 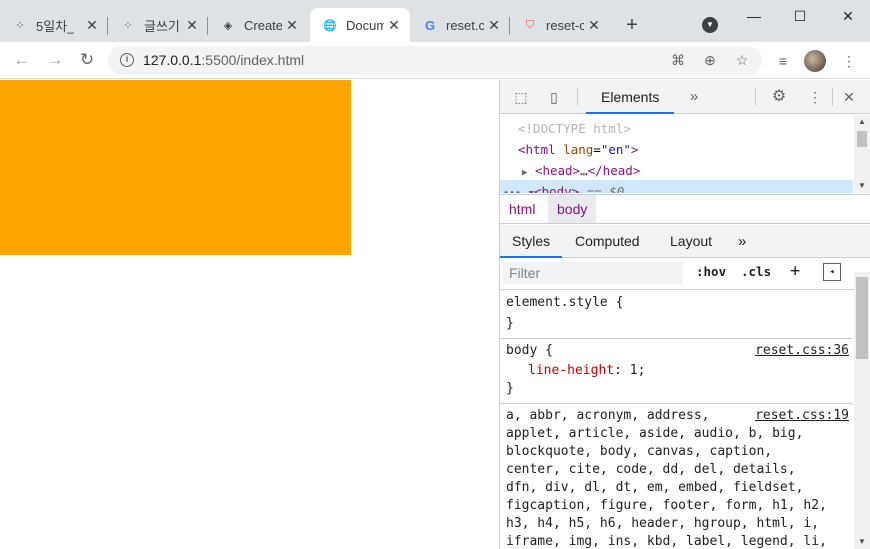 I want to click on rule-selector-line: dfn, div, dl, dt, em, embed, fieldset,, so click(x=654, y=488).